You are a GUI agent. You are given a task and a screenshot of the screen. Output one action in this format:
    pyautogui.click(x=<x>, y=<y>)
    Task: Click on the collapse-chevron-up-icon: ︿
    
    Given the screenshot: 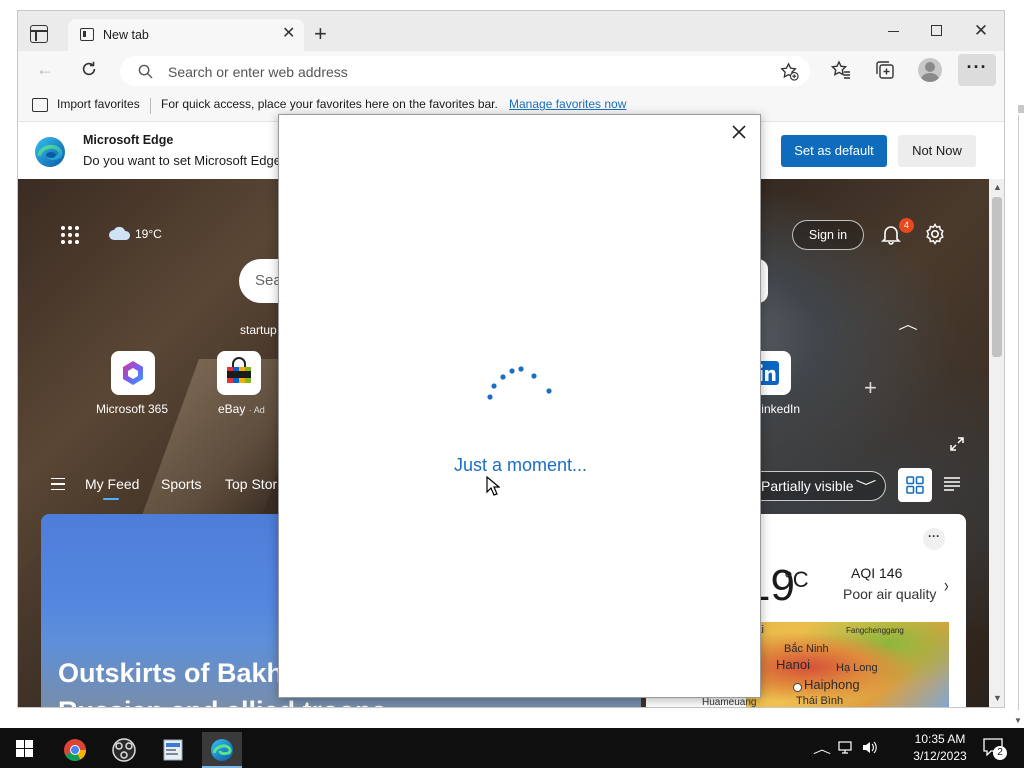 What is the action you would take?
    pyautogui.click(x=908, y=324)
    